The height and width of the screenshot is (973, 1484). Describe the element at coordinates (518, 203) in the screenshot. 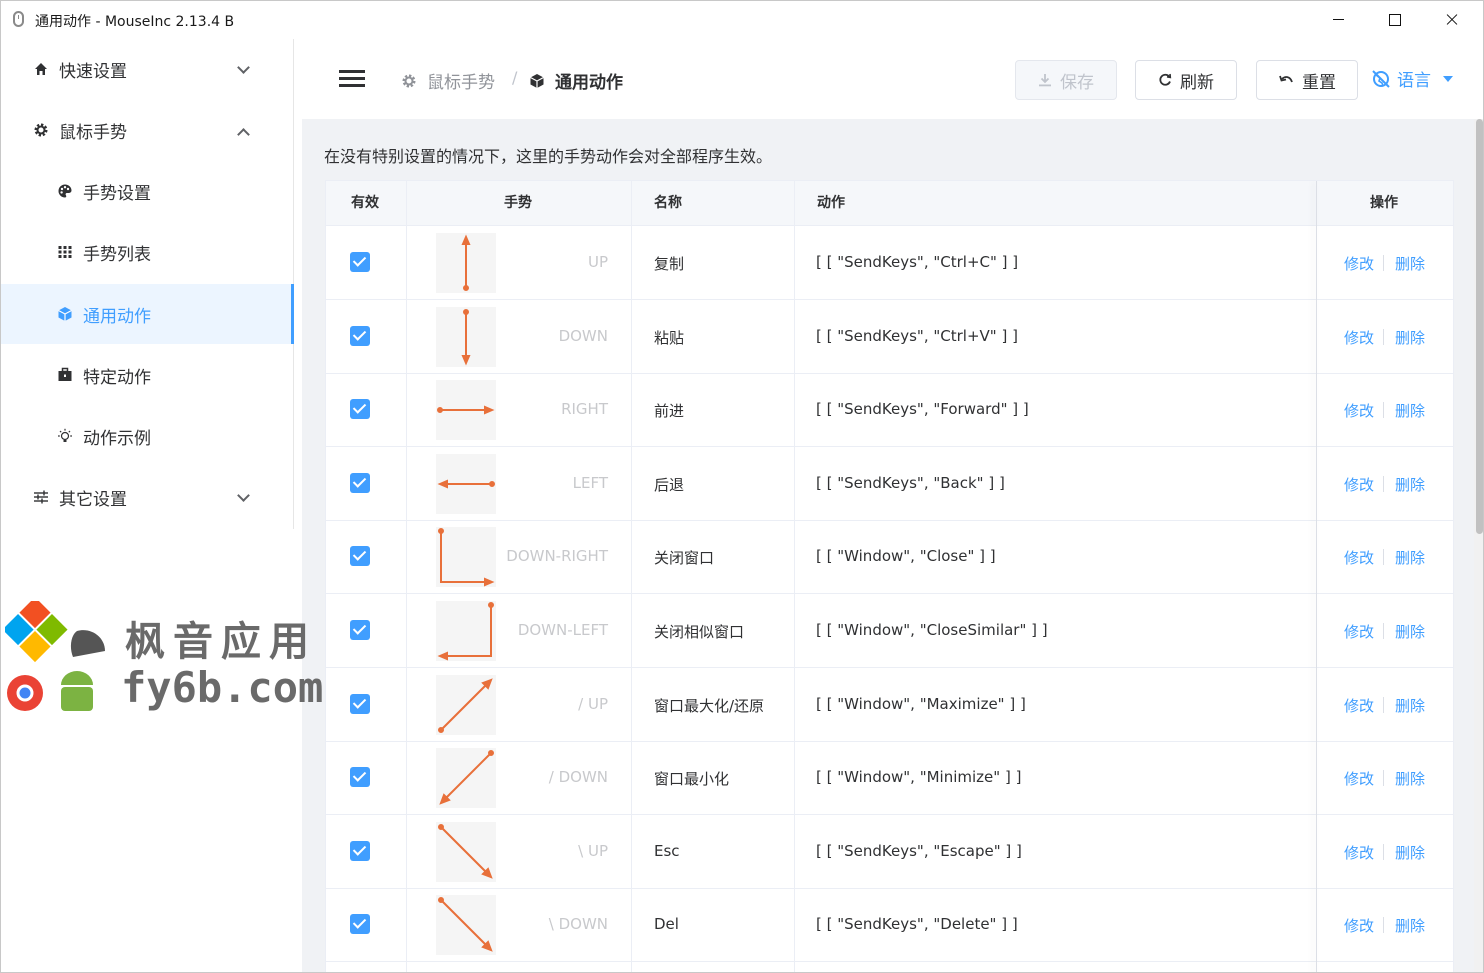

I see `column-header-gesture: 手势` at that location.